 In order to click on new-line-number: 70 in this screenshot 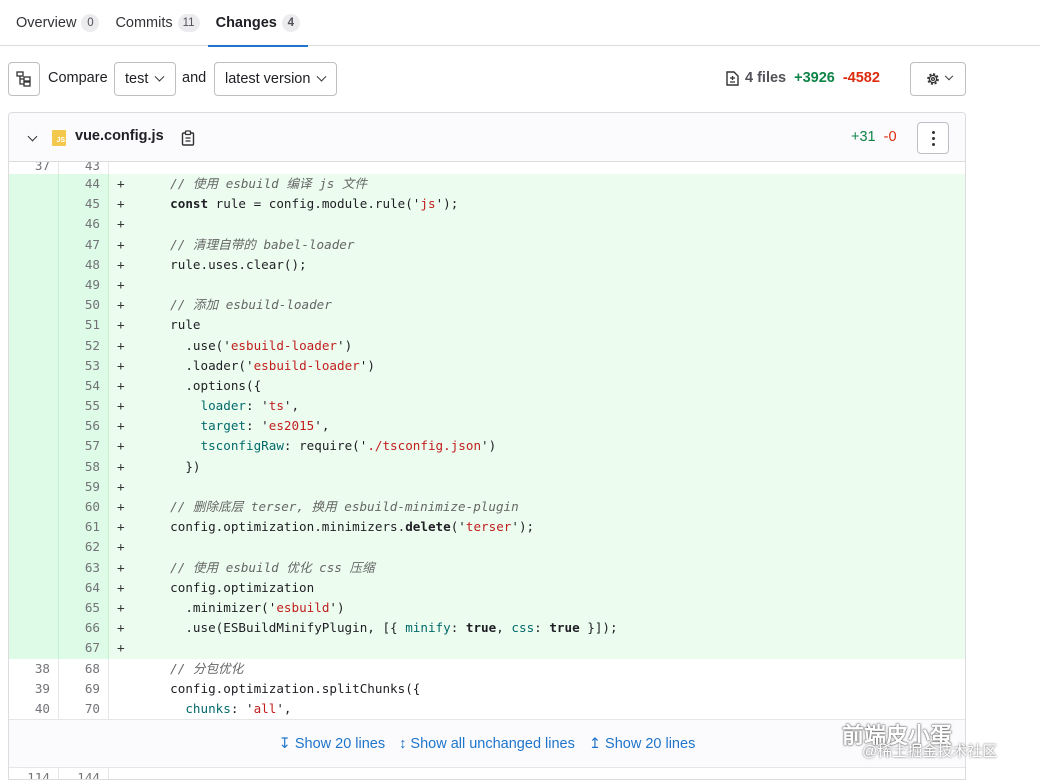, I will do `click(84, 709)`.